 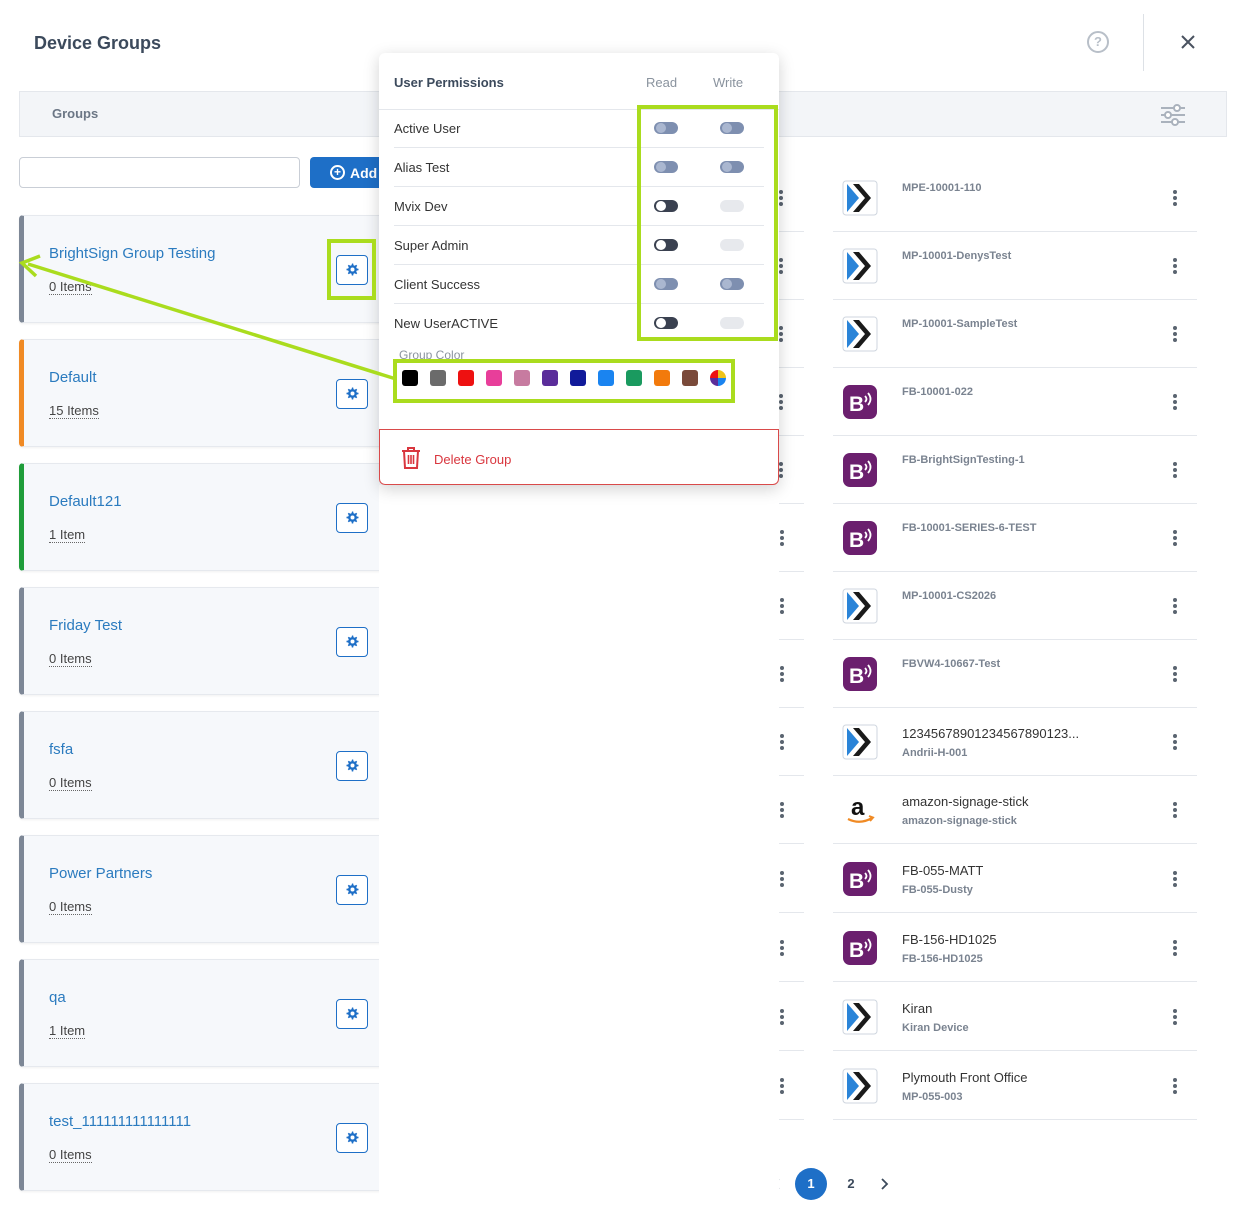 I want to click on group-name: Power Partners, so click(x=100, y=873).